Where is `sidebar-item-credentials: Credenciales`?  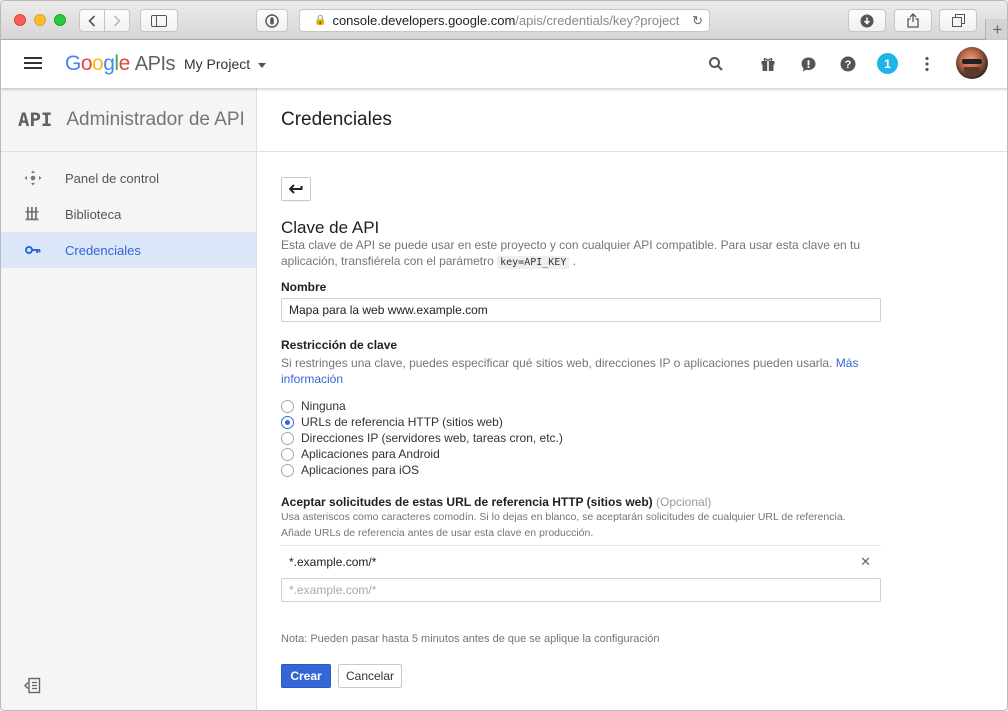
sidebar-item-credentials: Credenciales is located at coordinates (128, 250).